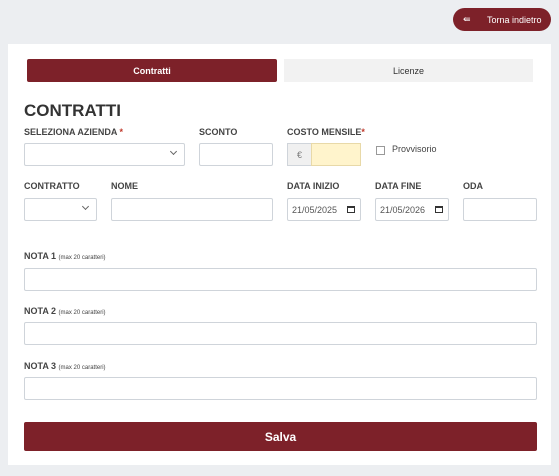  I want to click on contratto-label: CONTRATTO, so click(52, 186).